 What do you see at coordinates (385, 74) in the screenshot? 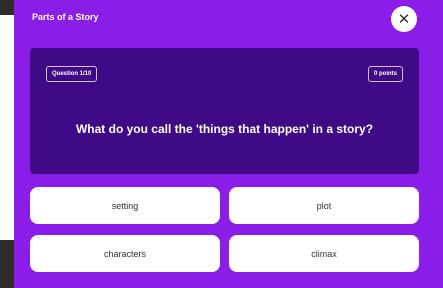
I see `points-badge: 0 points` at bounding box center [385, 74].